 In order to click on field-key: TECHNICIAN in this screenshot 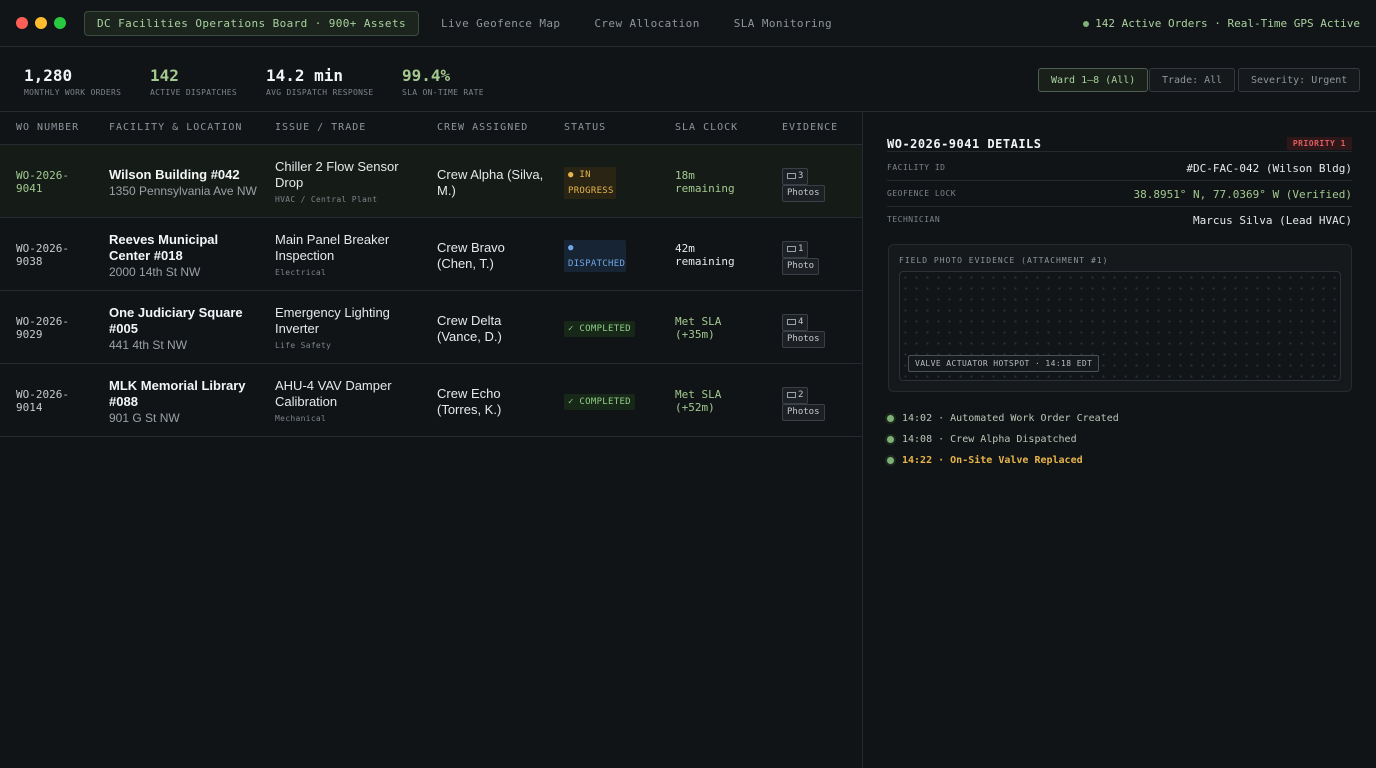, I will do `click(914, 219)`.